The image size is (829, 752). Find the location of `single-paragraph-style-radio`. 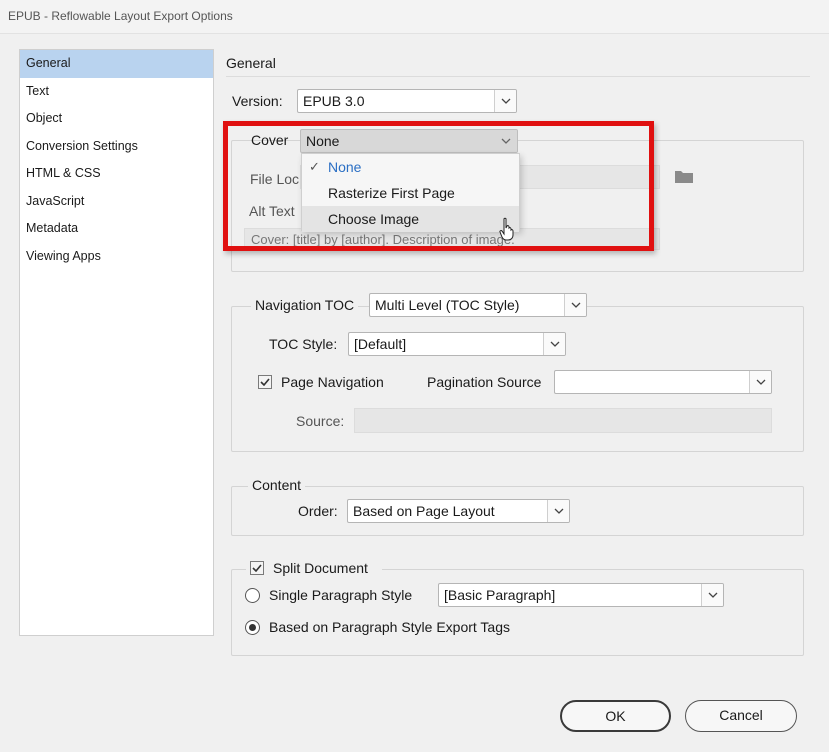

single-paragraph-style-radio is located at coordinates (252, 595).